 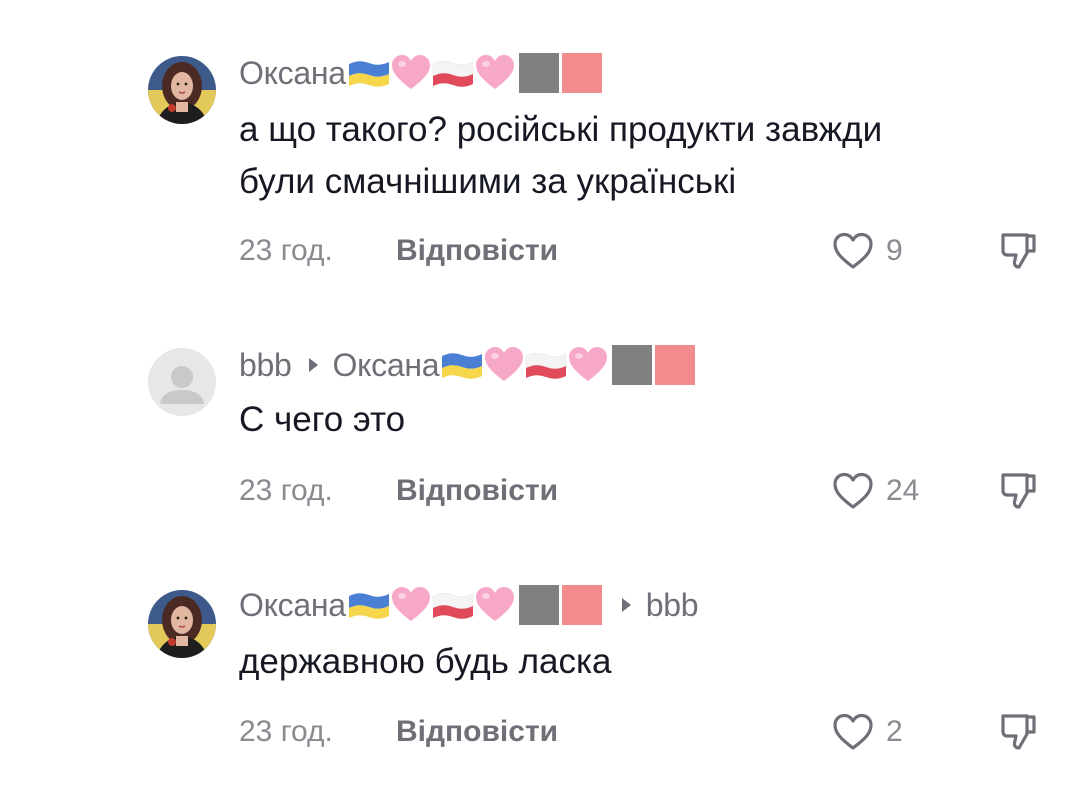 I want to click on comment-text: державною будь ласка, so click(x=649, y=662).